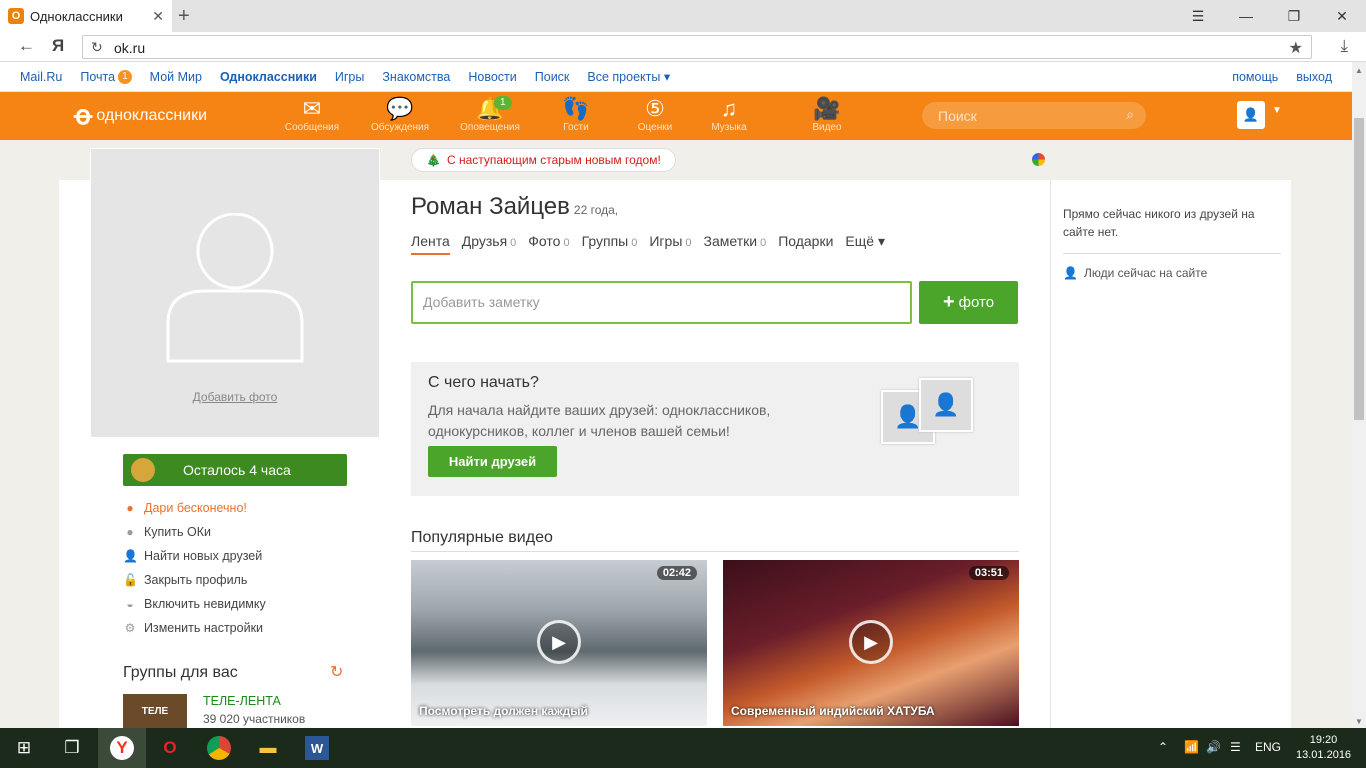  Describe the element at coordinates (1135, 273) in the screenshot. I see `people-online-link: 👤 Люди сейчас на сайте` at that location.